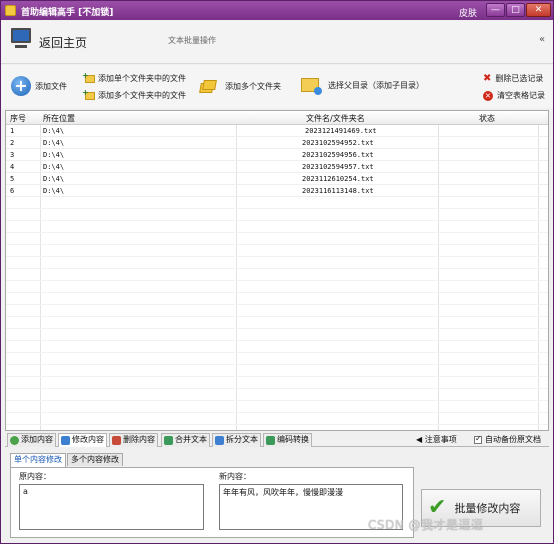 The image size is (554, 544). Describe the element at coordinates (18, 118) in the screenshot. I see `column-header-index: 序号` at that location.